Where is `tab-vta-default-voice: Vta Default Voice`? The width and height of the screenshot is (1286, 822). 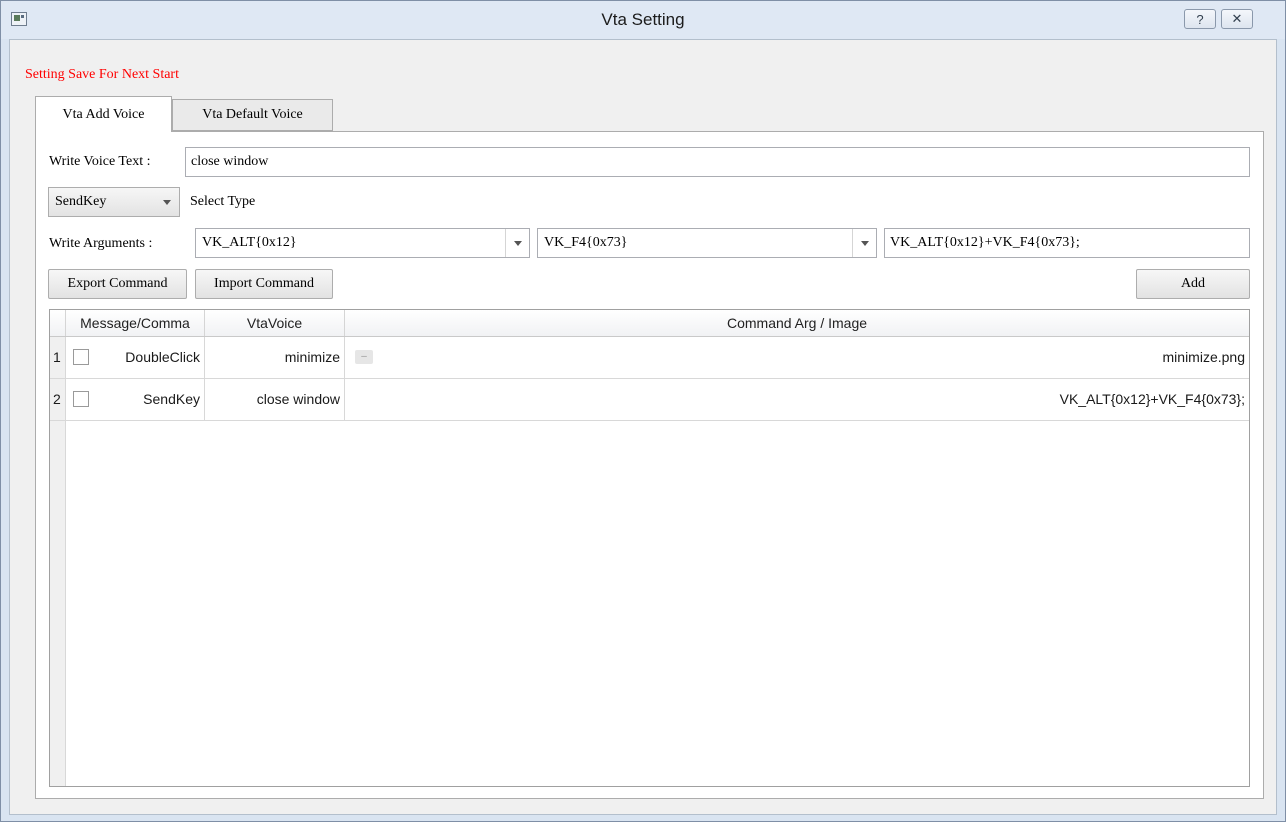
tab-vta-default-voice: Vta Default Voice is located at coordinates (252, 115).